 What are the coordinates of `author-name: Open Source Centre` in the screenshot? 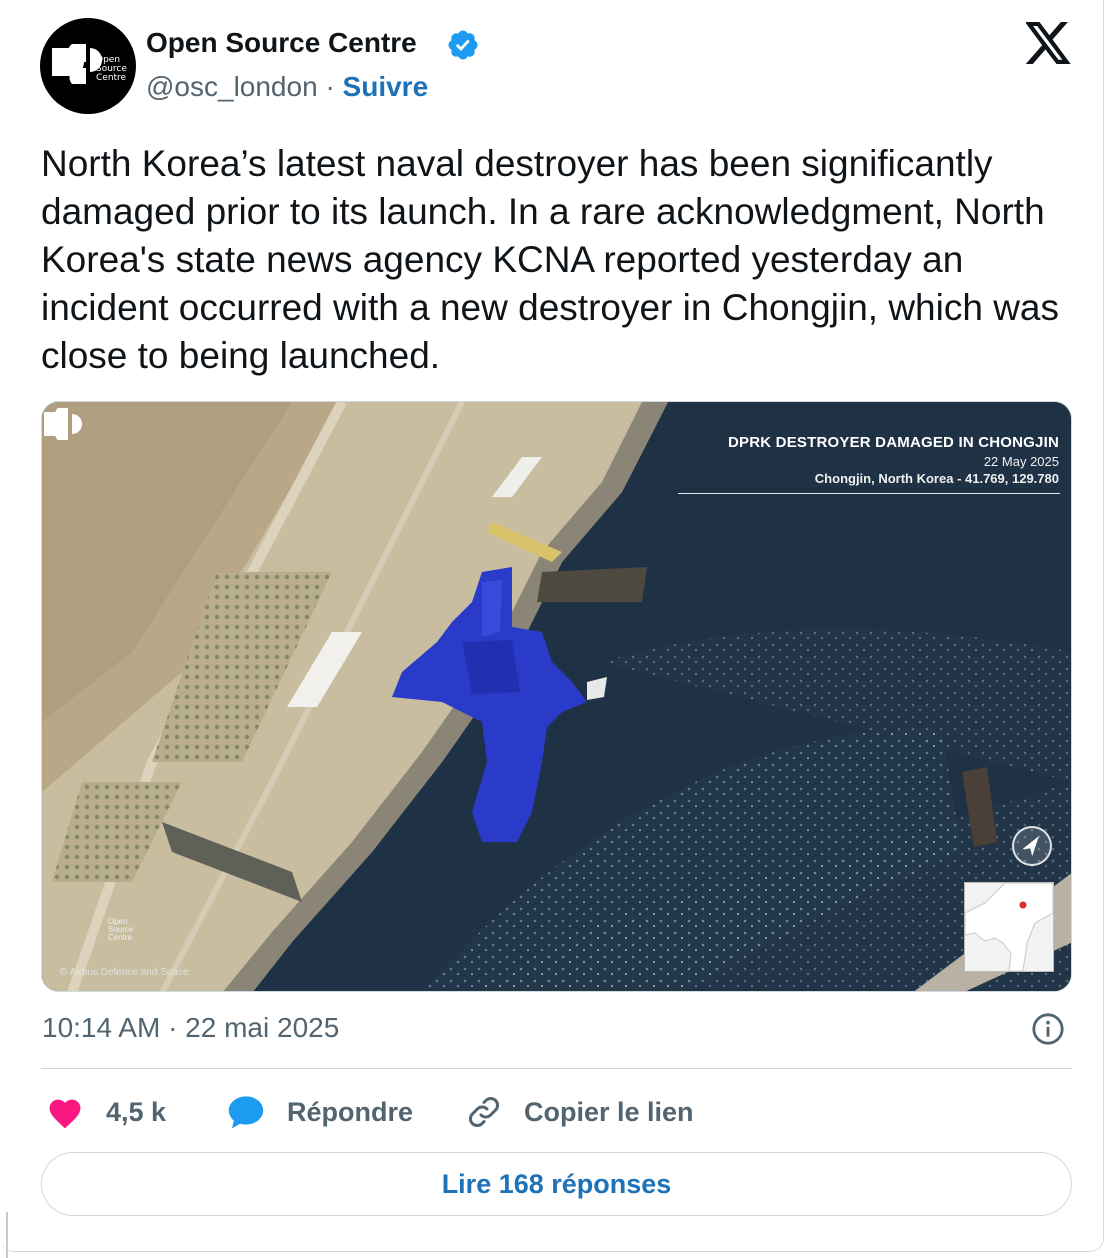 It's located at (281, 43).